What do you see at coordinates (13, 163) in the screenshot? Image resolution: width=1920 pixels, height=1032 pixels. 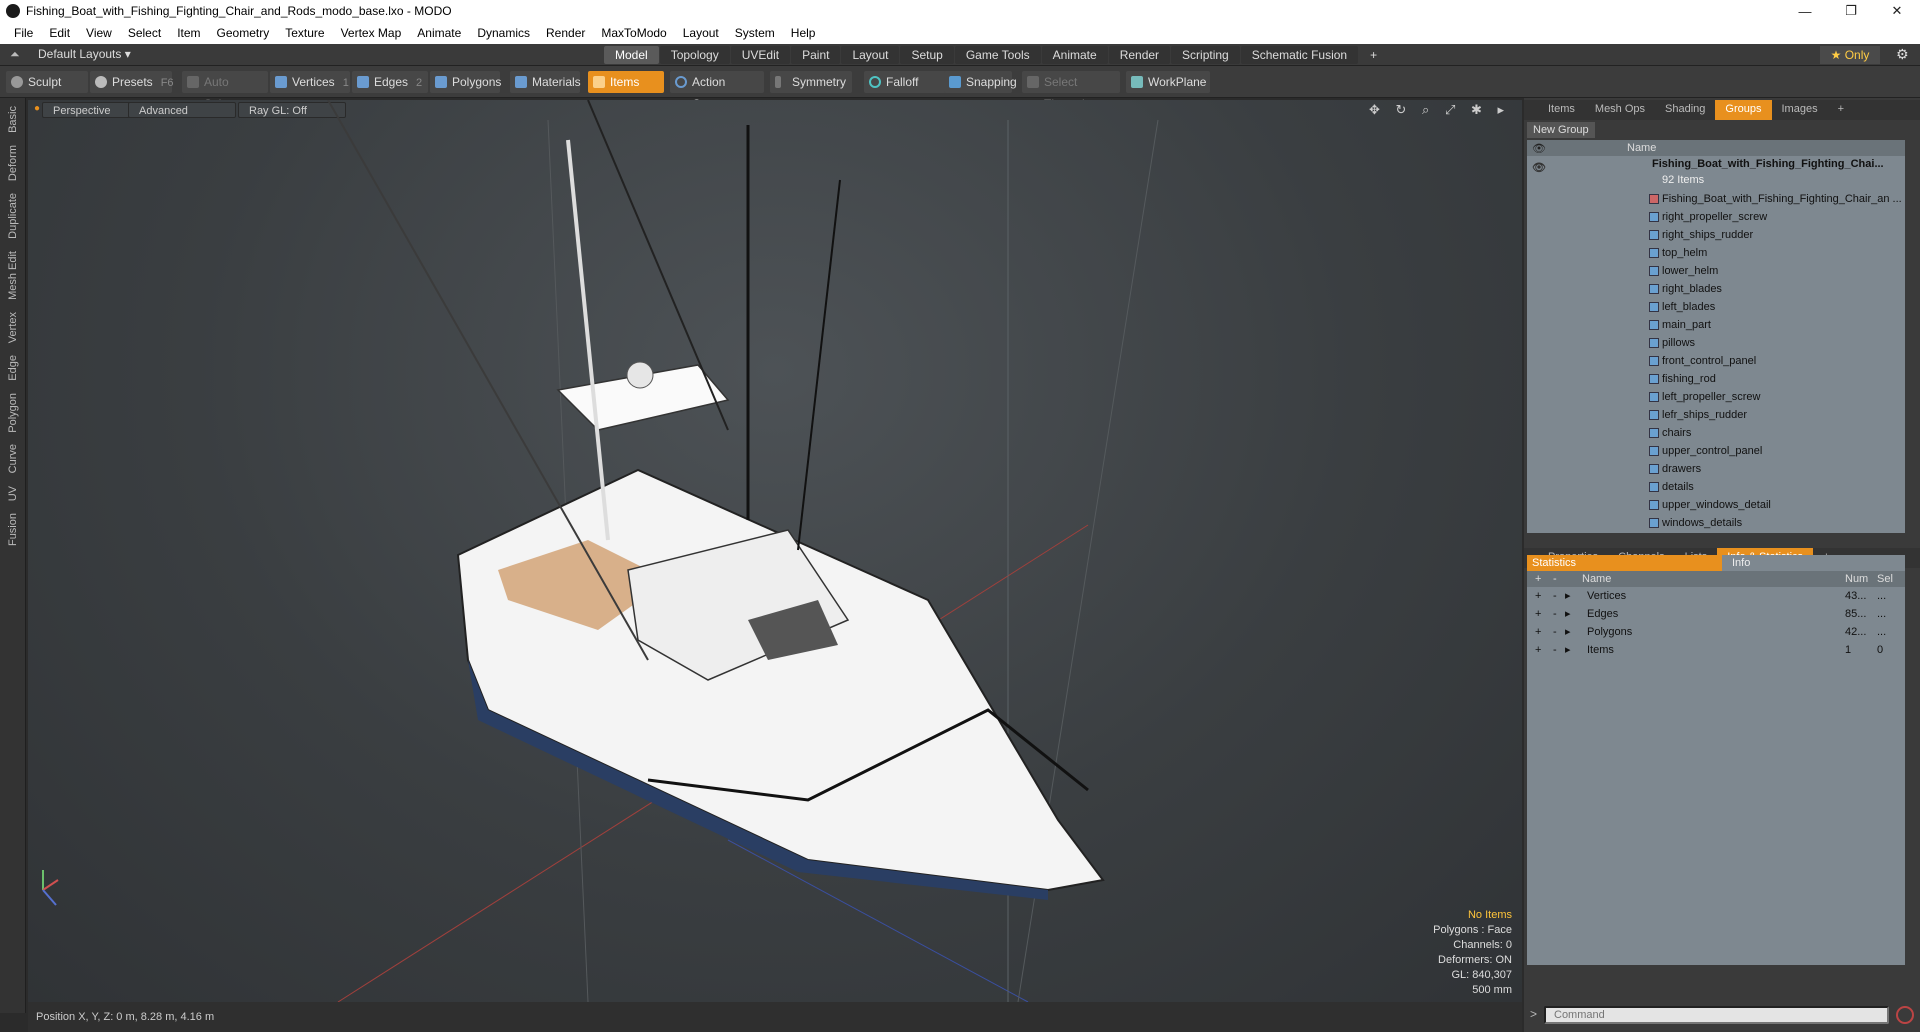 I see `strip-tab-deform: Deform` at bounding box center [13, 163].